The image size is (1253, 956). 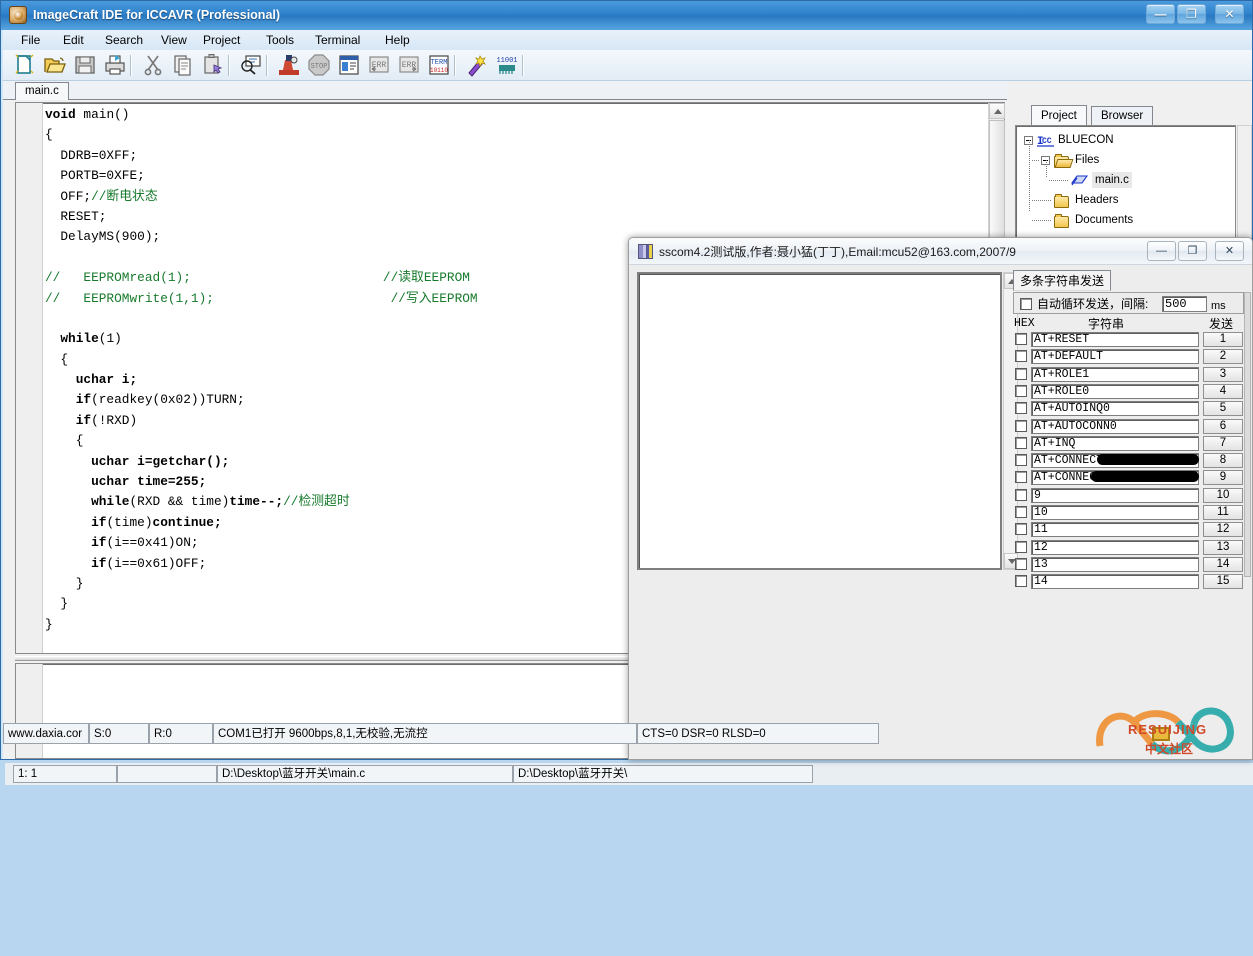 What do you see at coordinates (1115, 409) in the screenshot?
I see `string-row-input: AT+AUTOINQ0` at bounding box center [1115, 409].